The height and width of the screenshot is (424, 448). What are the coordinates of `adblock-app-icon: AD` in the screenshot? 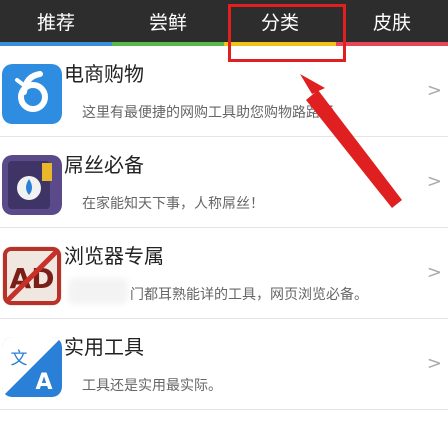 It's located at (32, 276).